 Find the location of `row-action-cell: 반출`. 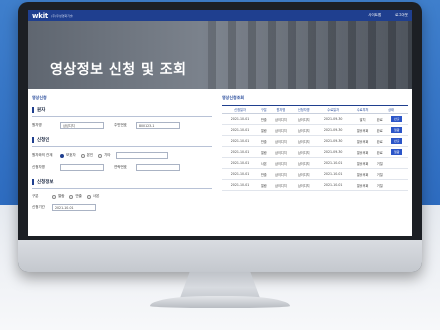

row-action-cell: 반출 is located at coordinates (396, 119).